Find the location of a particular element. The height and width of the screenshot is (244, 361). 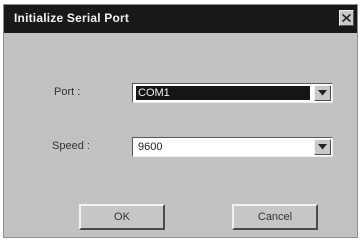

port-dropdown-button is located at coordinates (322, 93).